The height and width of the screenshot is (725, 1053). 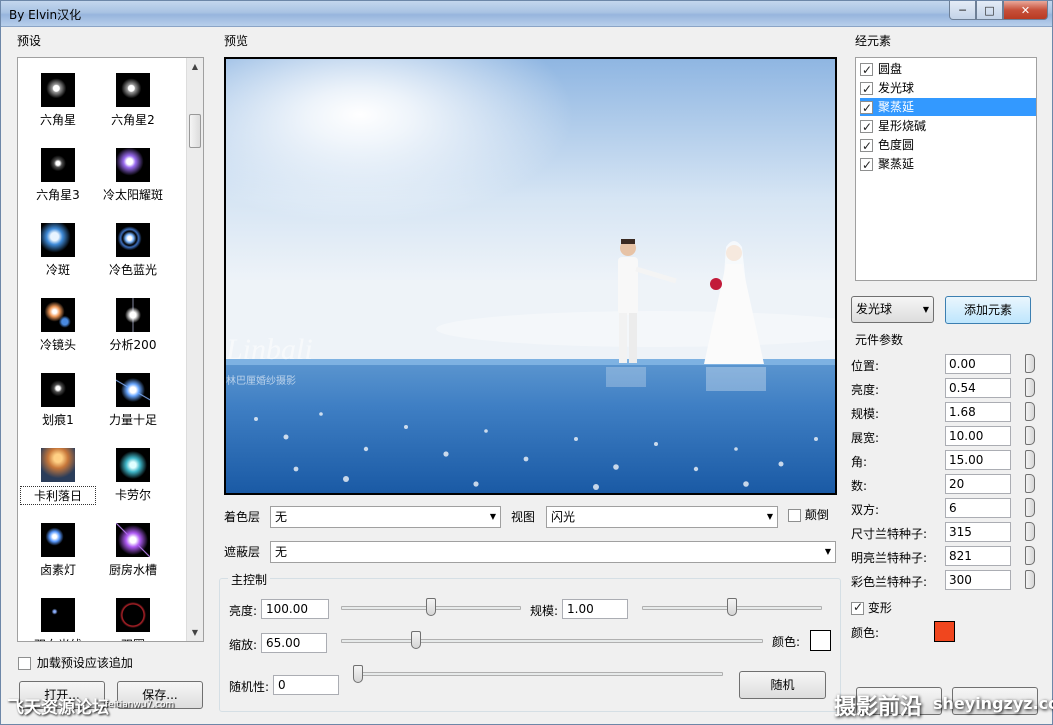 What do you see at coordinates (794, 515) in the screenshot?
I see `invert-checkbox` at bounding box center [794, 515].